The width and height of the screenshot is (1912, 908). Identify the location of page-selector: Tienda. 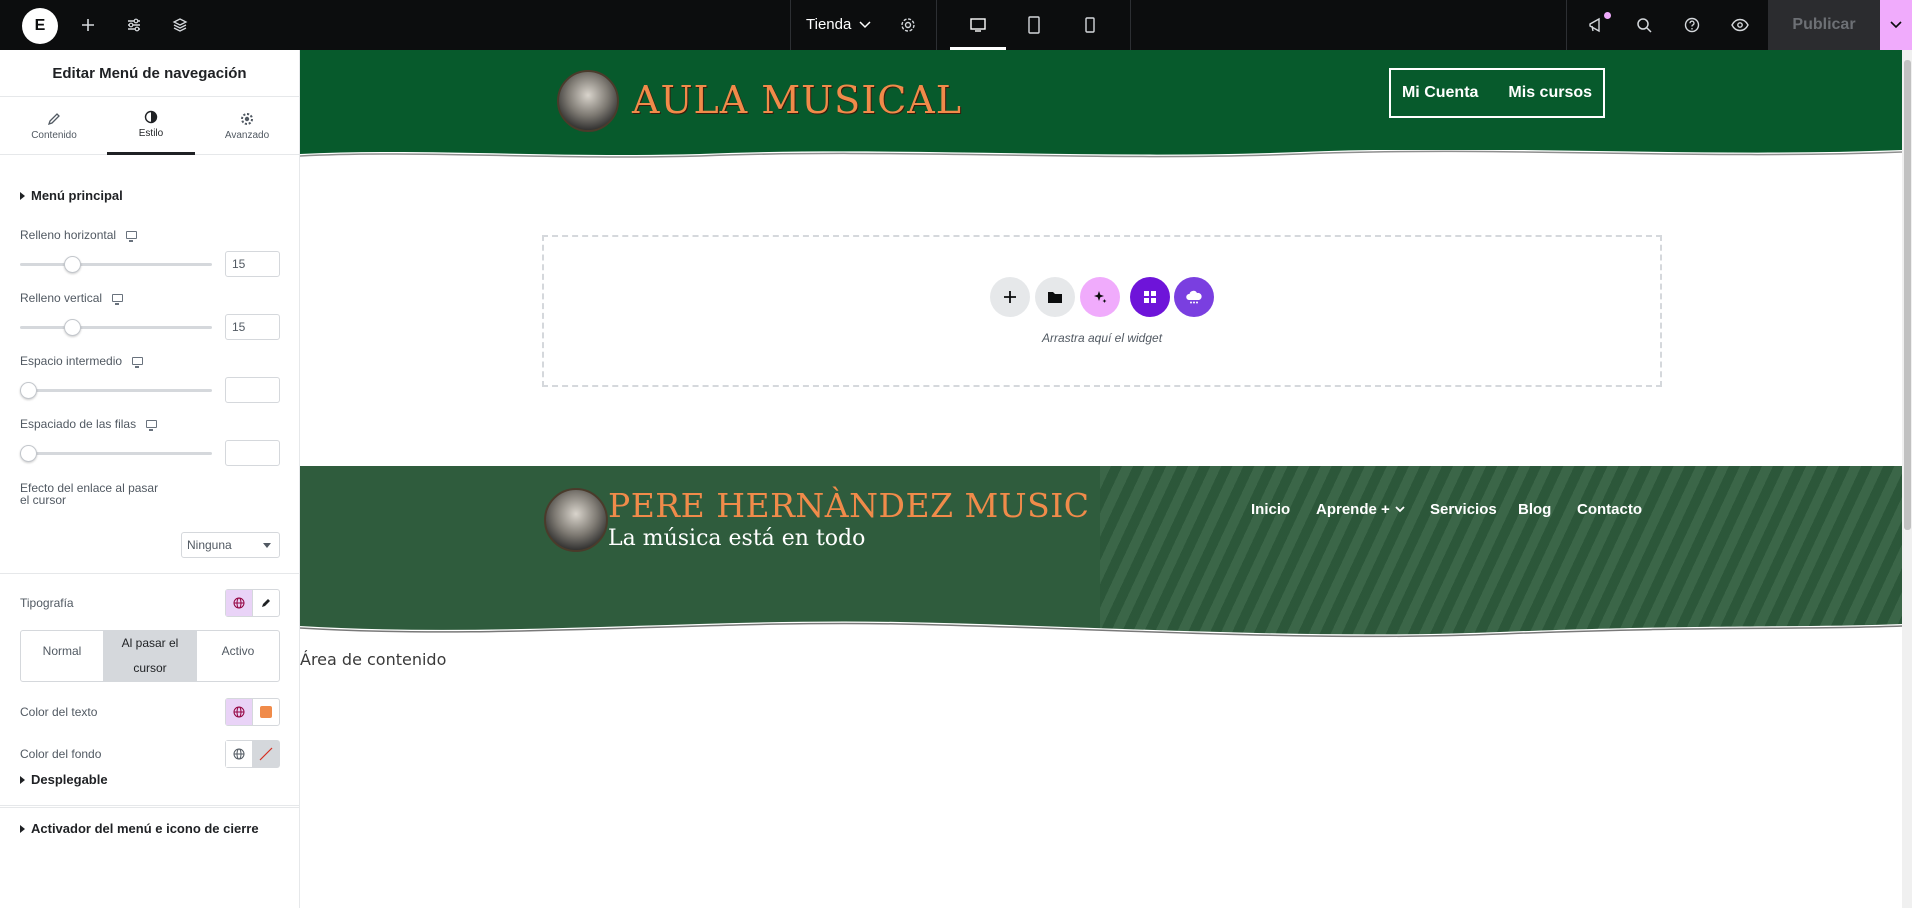
(838, 24).